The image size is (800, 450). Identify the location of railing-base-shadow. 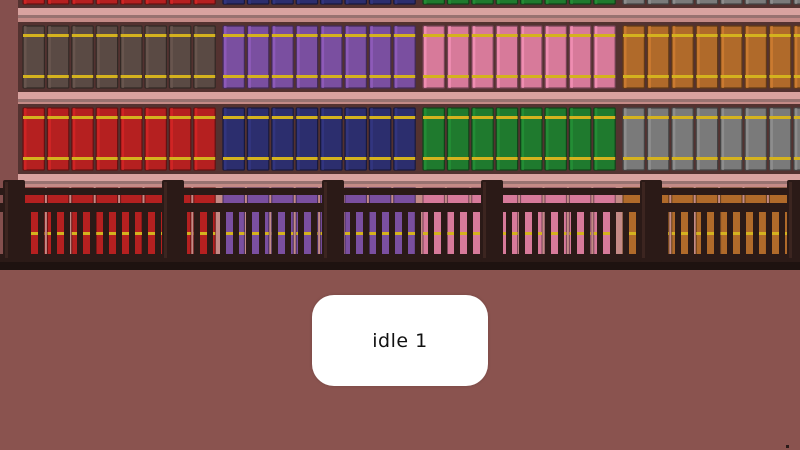
(400, 266).